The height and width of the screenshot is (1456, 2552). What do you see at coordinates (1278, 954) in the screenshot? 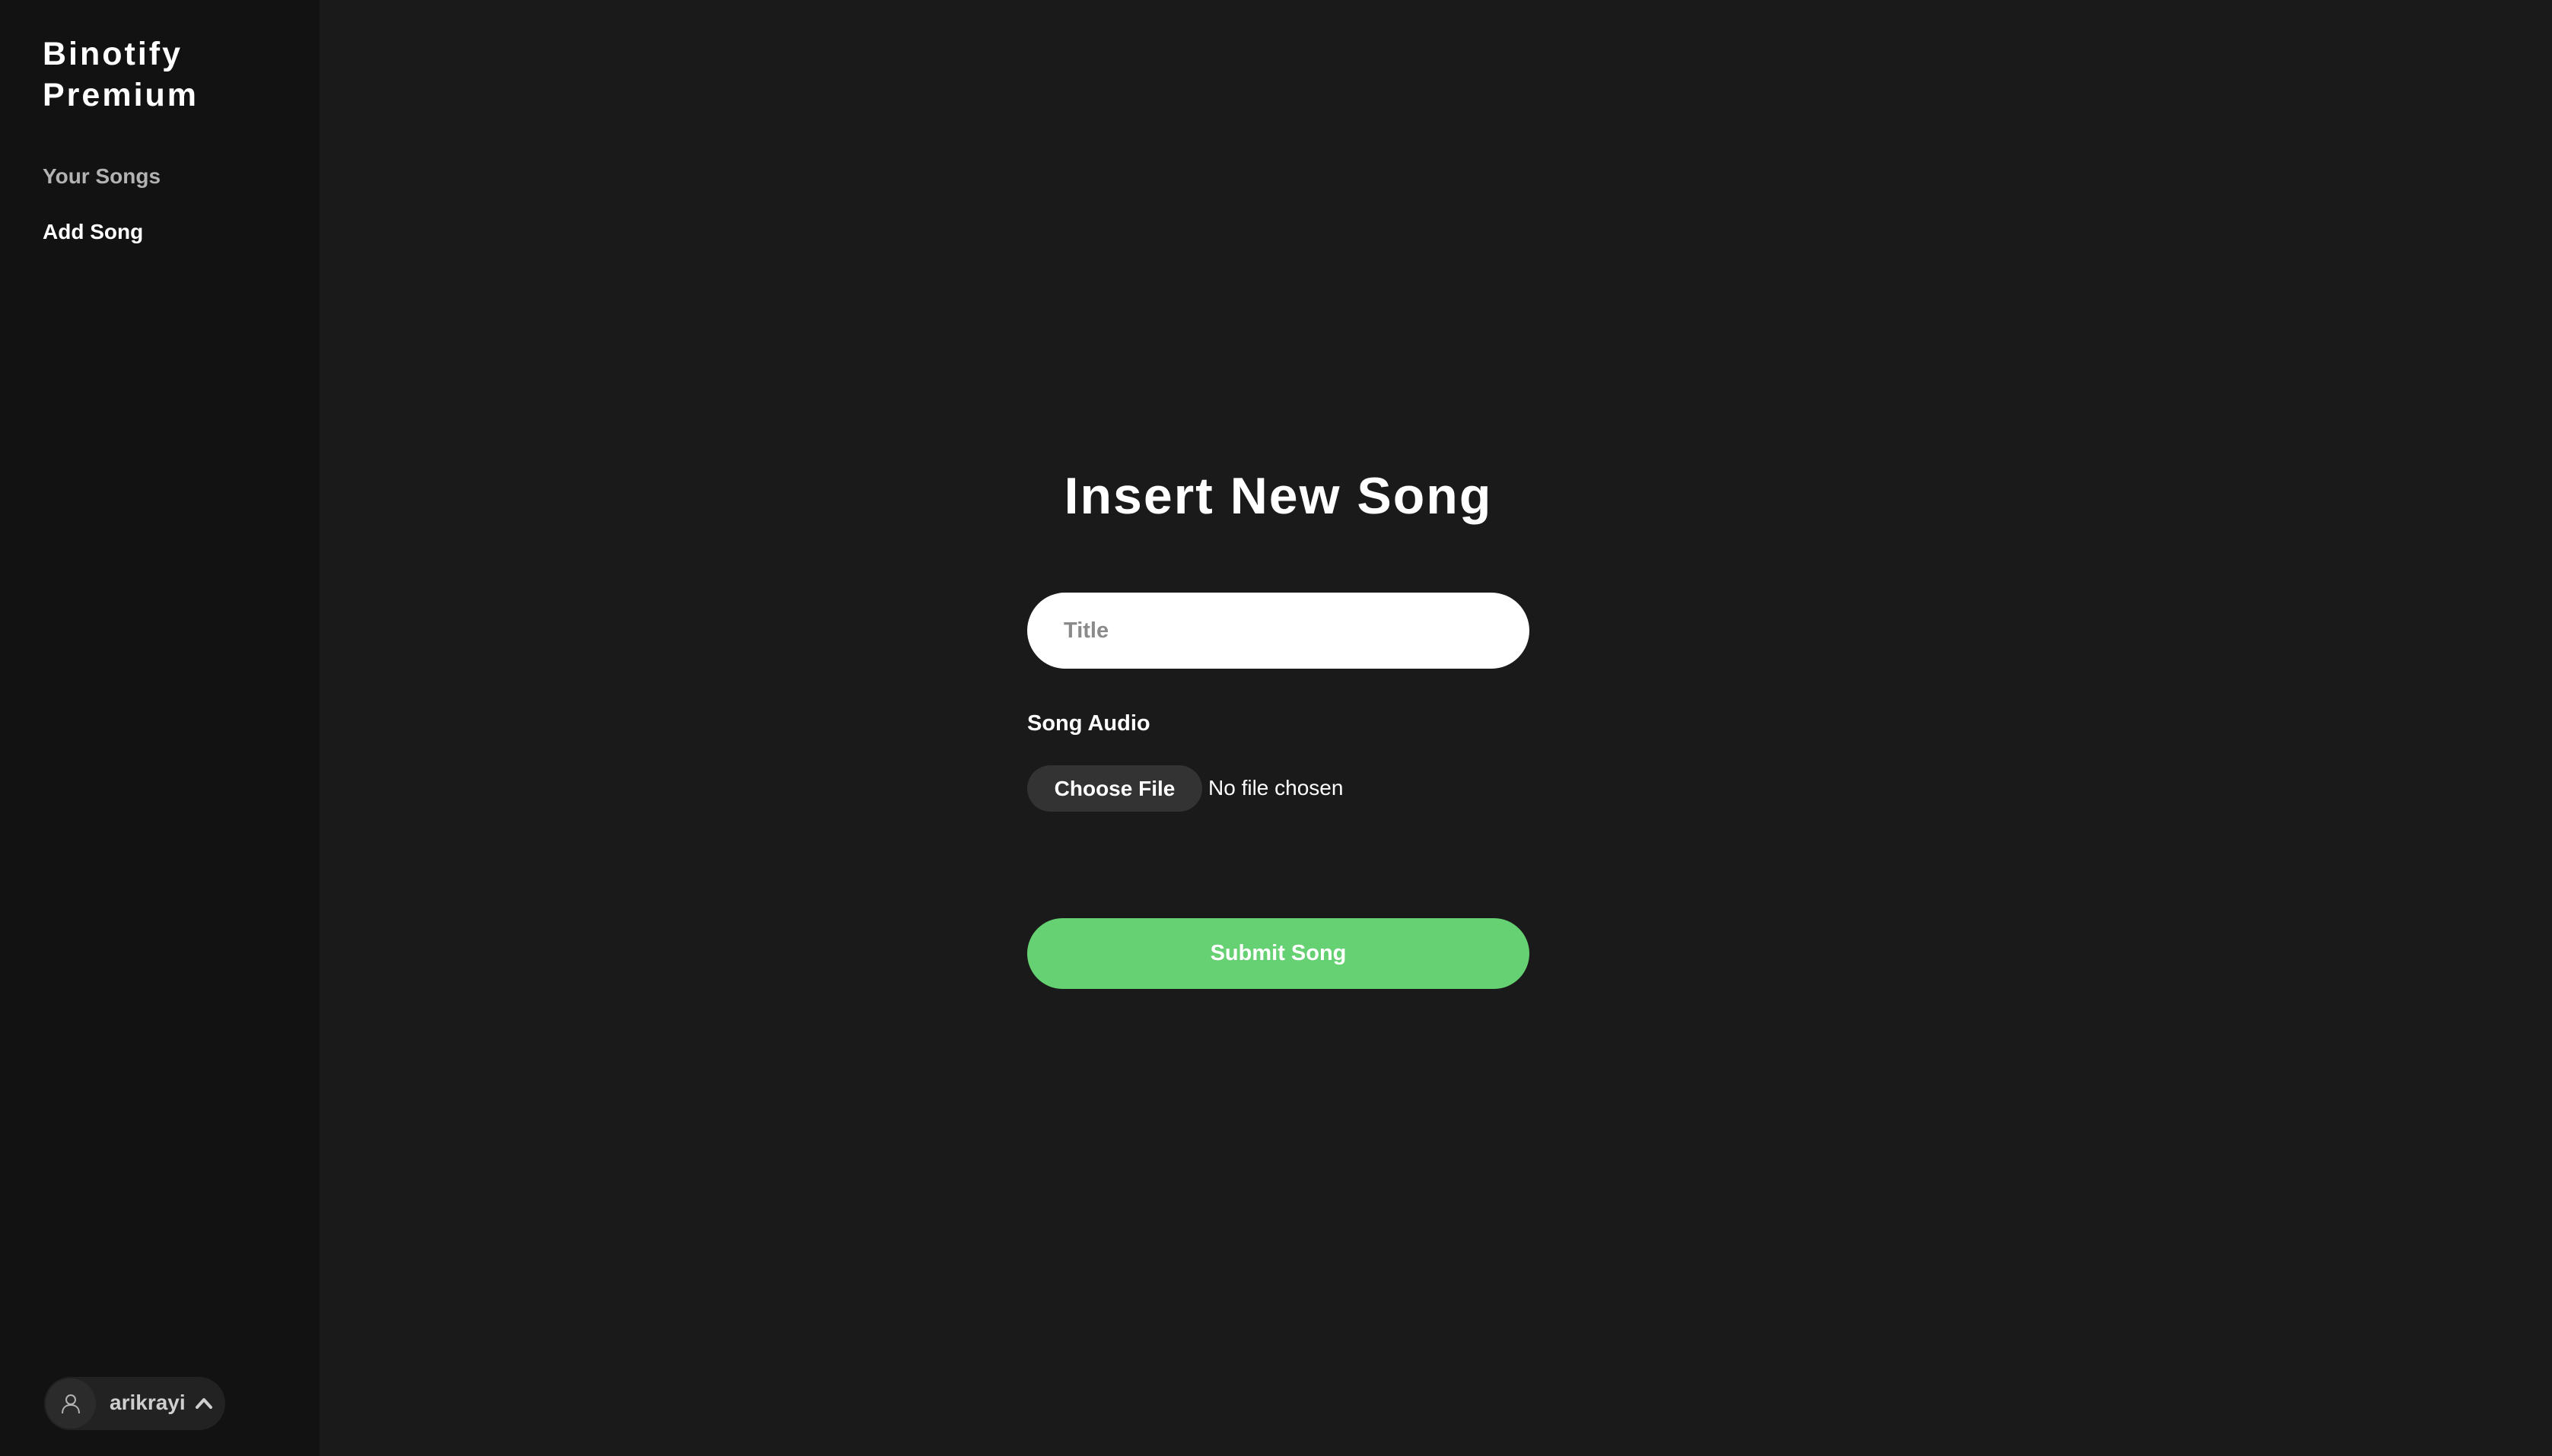
I see `submit-song-button: Submit Song` at bounding box center [1278, 954].